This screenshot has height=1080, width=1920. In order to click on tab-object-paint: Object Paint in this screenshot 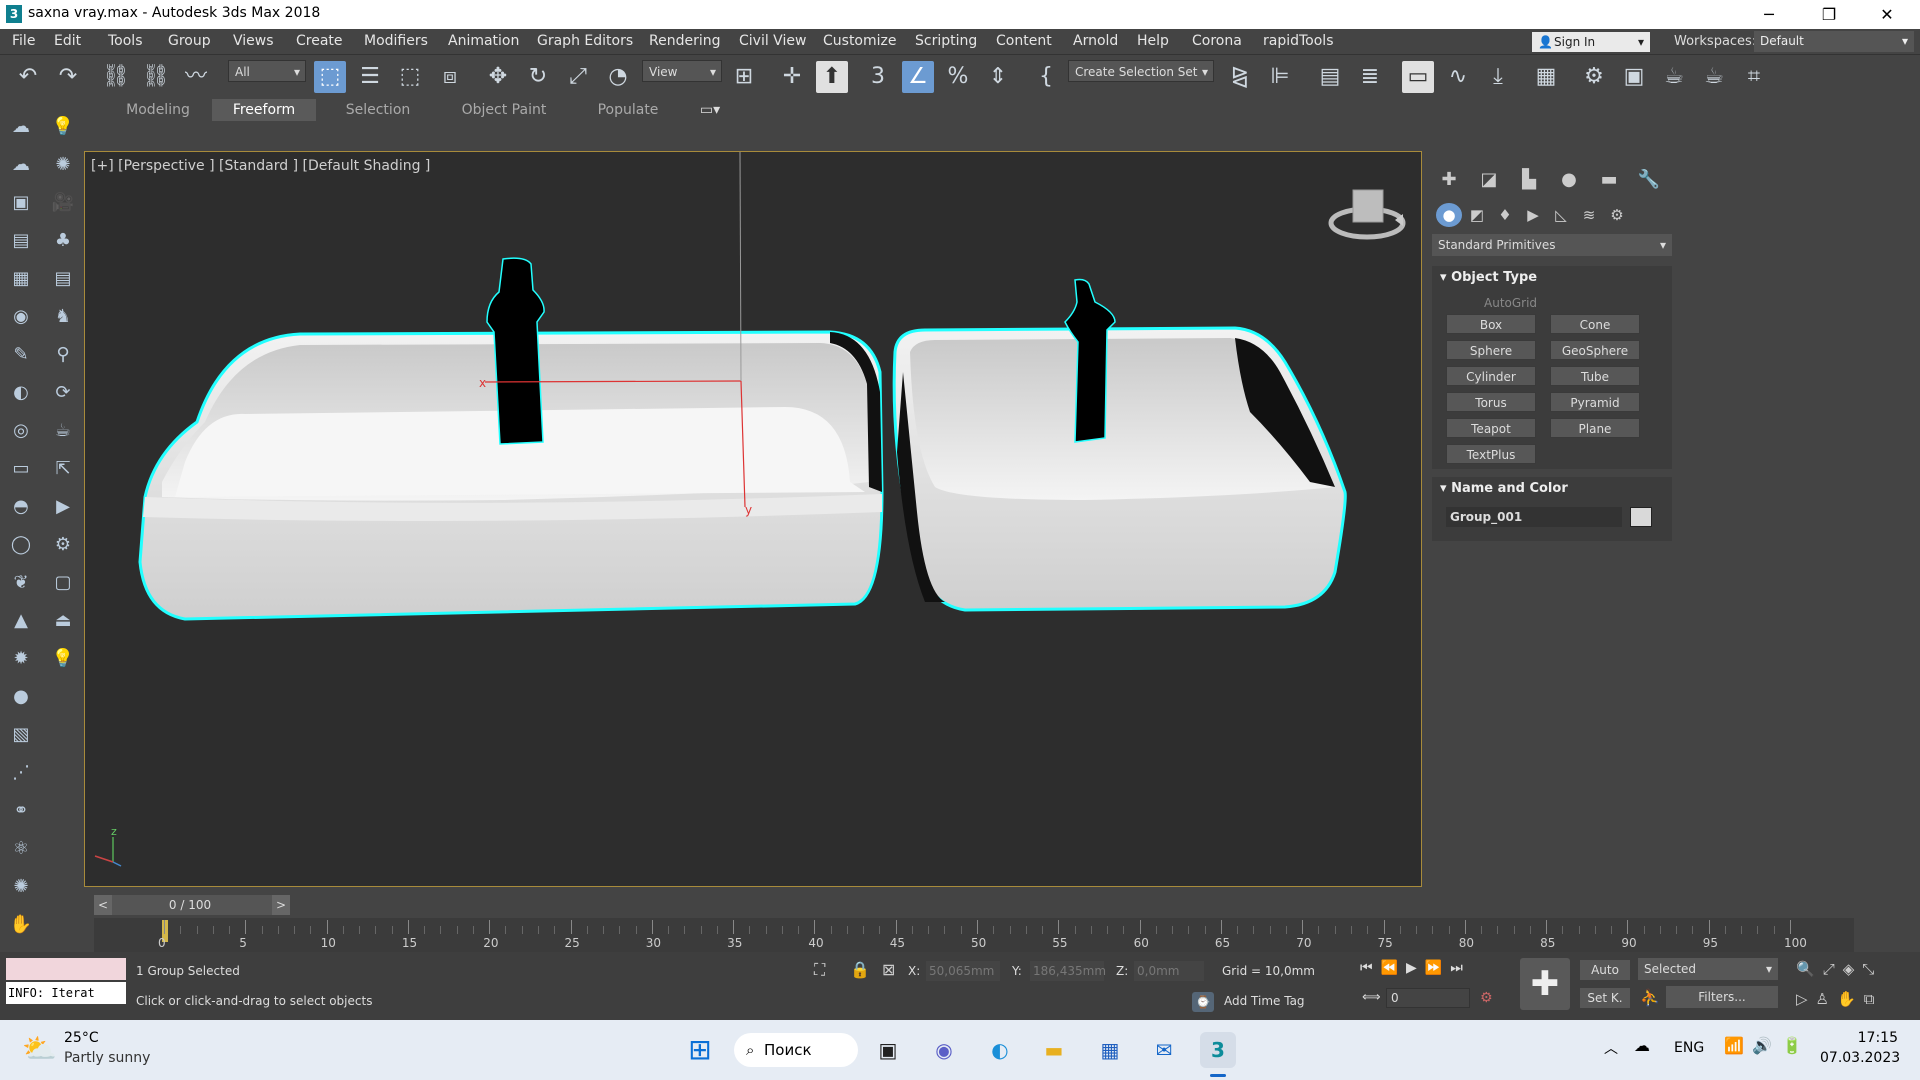, I will do `click(504, 110)`.